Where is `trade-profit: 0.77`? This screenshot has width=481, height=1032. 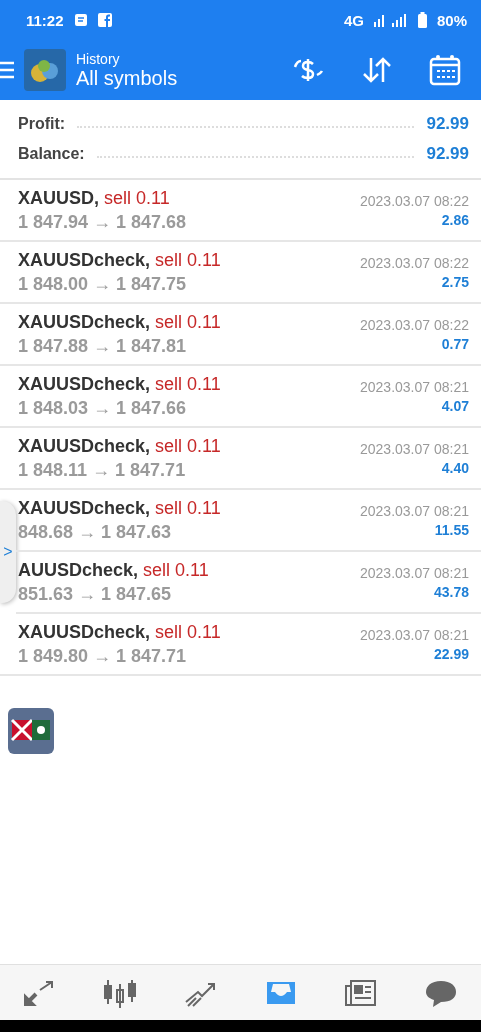 trade-profit: 0.77 is located at coordinates (455, 343).